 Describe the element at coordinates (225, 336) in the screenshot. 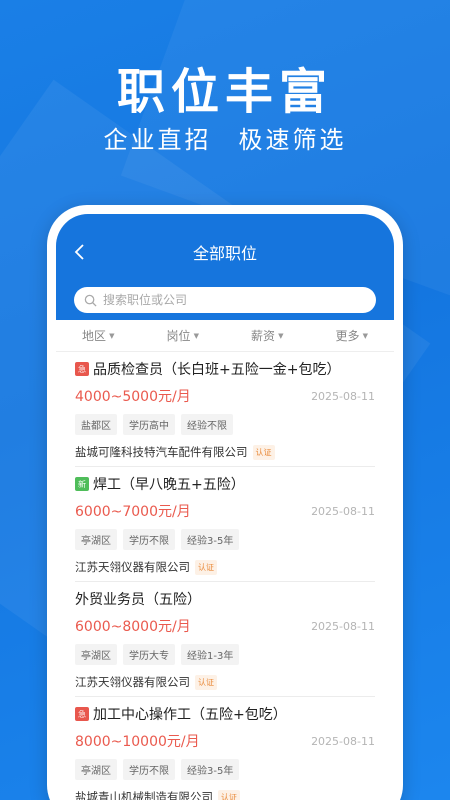

I see `filter-bar: 地区 ▼ 岗位 ▼ 薪资 ▼ 更多 ▼` at that location.